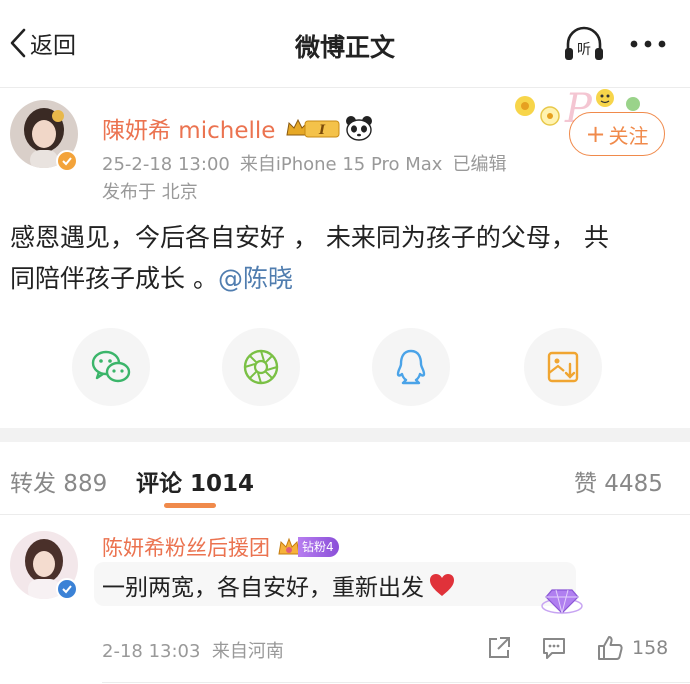  Describe the element at coordinates (341, 164) in the screenshot. I see `post-source: 来自iPhone 15 Pro Max` at that location.